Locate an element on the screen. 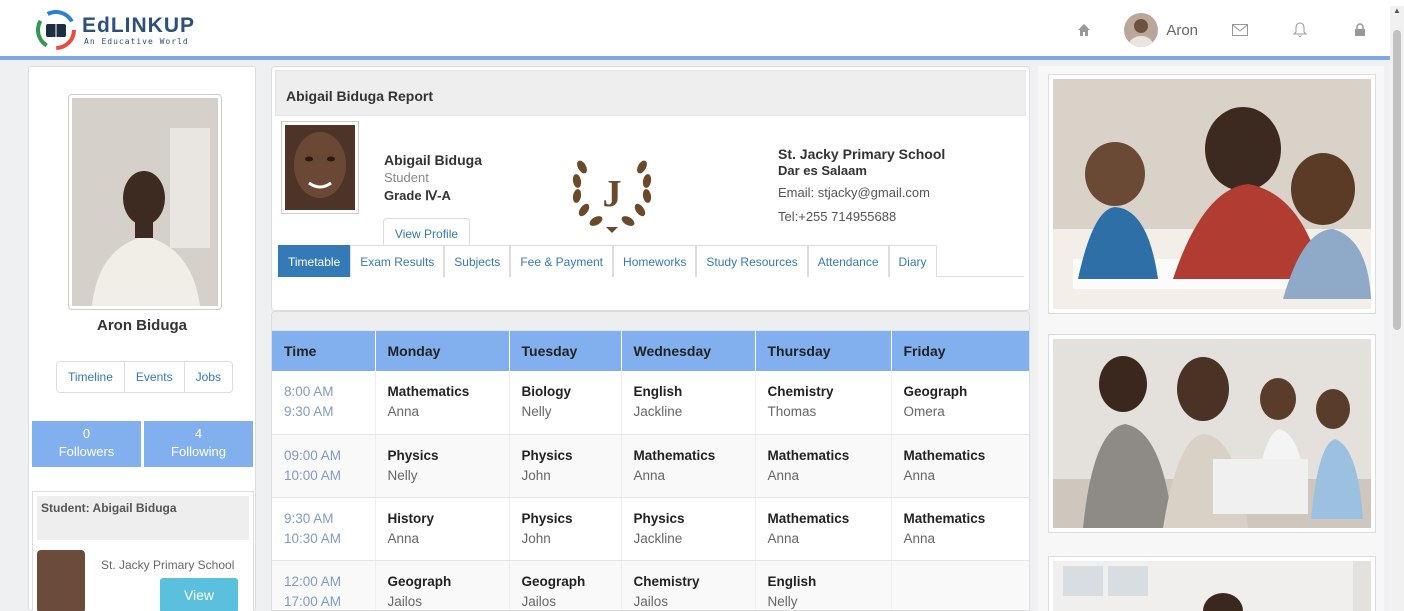  tab-attendance: Attendance is located at coordinates (848, 261).